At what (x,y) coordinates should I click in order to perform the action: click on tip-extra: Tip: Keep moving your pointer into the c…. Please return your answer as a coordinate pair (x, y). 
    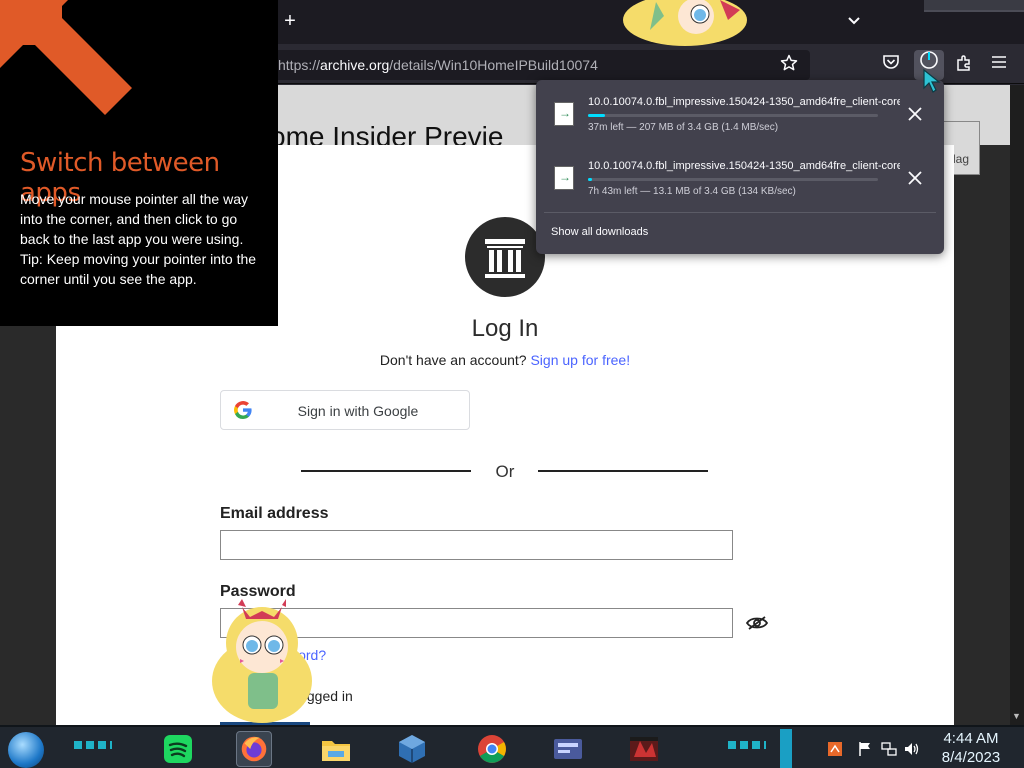
    Looking at the image, I should click on (138, 269).